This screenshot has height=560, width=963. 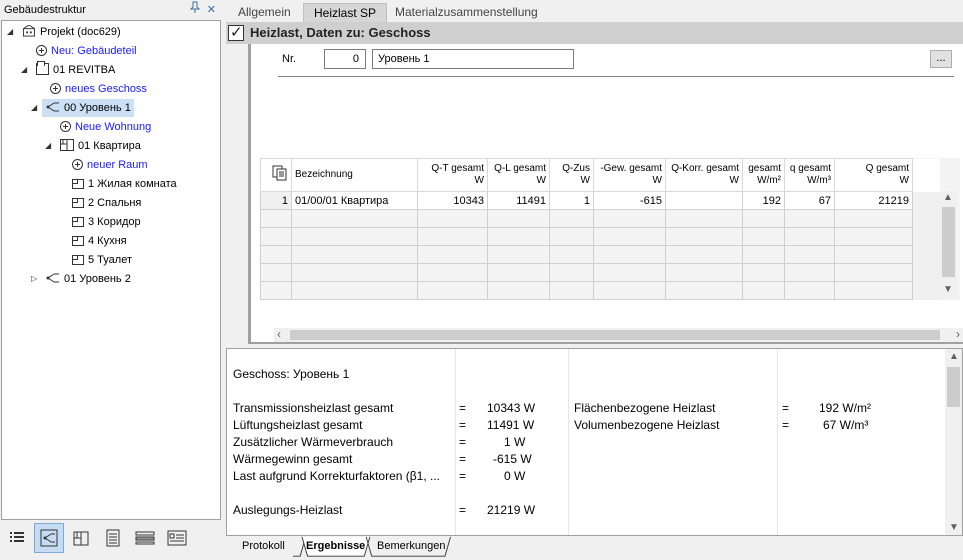 What do you see at coordinates (177, 538) in the screenshot?
I see `properties-button` at bounding box center [177, 538].